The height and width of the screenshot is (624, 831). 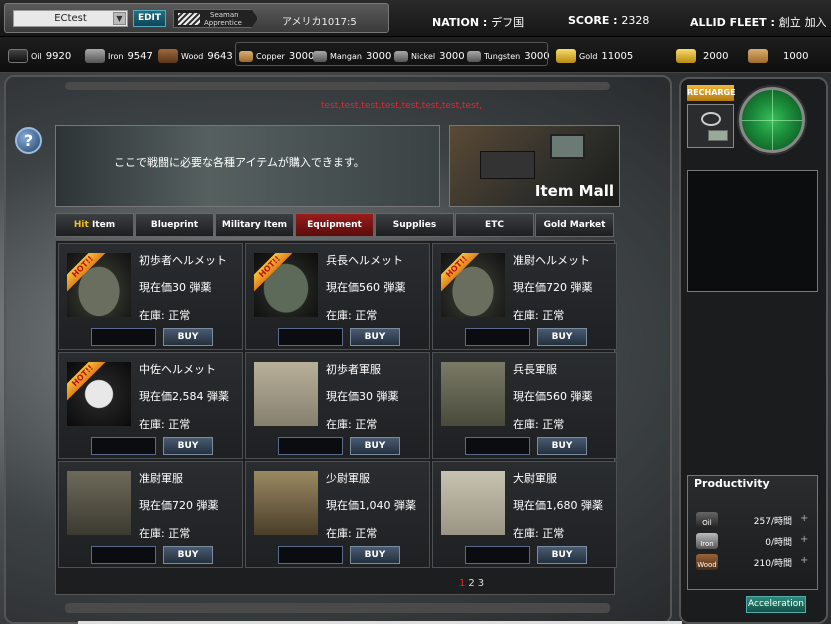 What do you see at coordinates (177, 369) in the screenshot?
I see `item-name: 中佐ヘルメット` at bounding box center [177, 369].